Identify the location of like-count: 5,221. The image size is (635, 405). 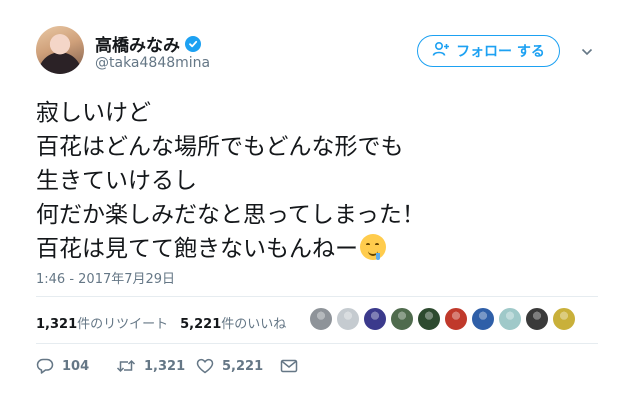
(243, 366).